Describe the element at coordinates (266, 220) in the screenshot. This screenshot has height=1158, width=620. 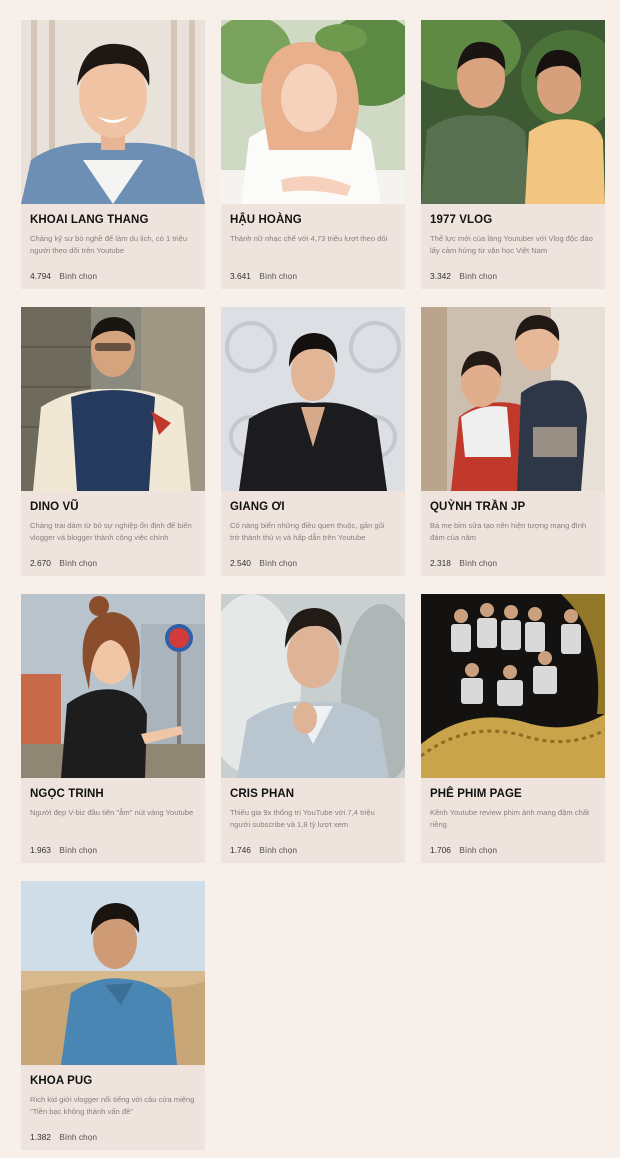
I see `candidate-name: HẬU HOÀNG` at that location.